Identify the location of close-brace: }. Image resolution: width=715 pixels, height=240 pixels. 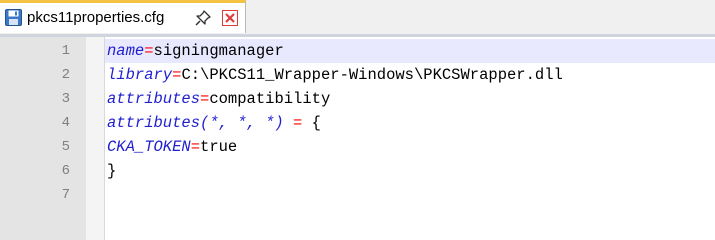
(112, 171).